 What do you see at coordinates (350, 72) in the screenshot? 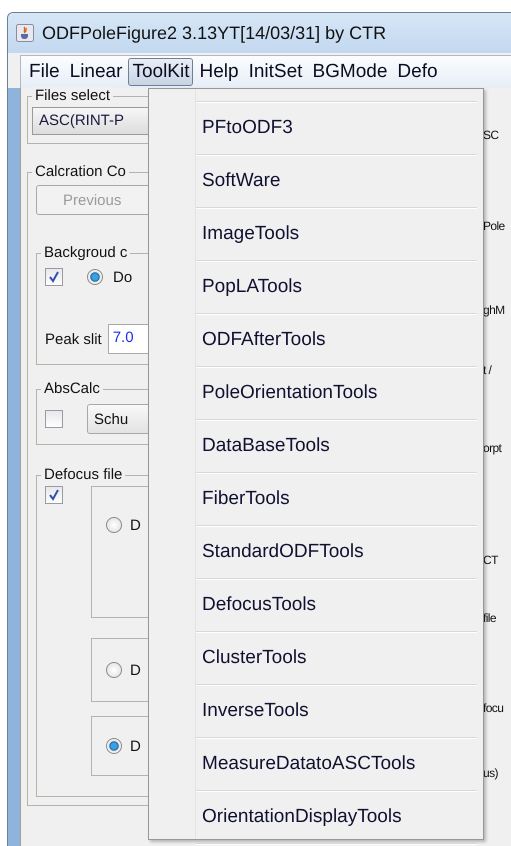
I see `menu-item: BGMode` at bounding box center [350, 72].